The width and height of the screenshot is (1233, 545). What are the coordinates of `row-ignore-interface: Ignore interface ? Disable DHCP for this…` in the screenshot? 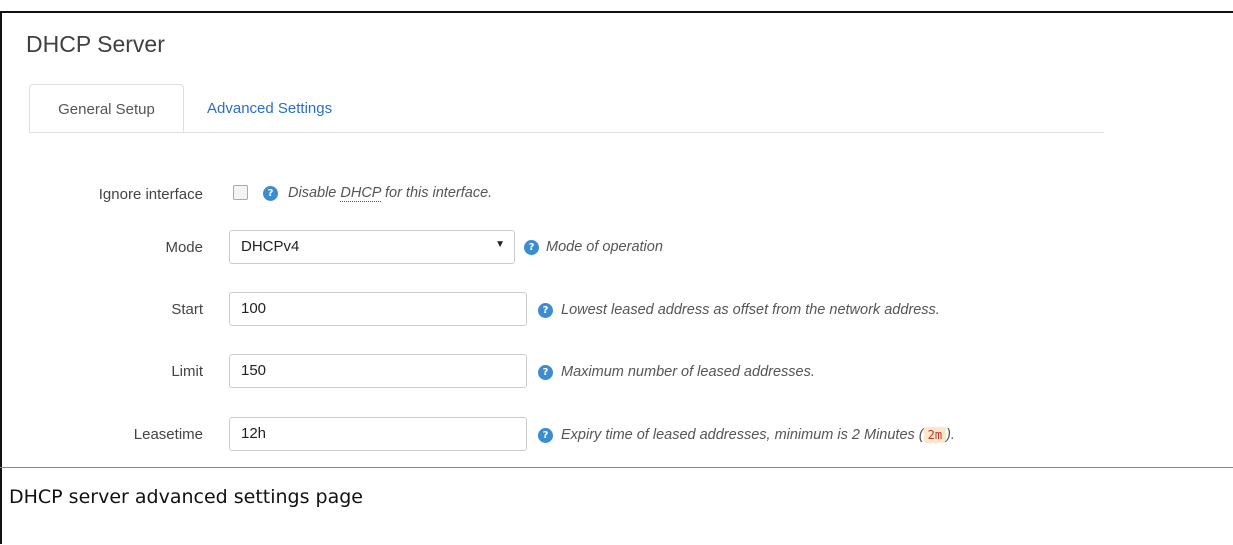 It's located at (616, 195).